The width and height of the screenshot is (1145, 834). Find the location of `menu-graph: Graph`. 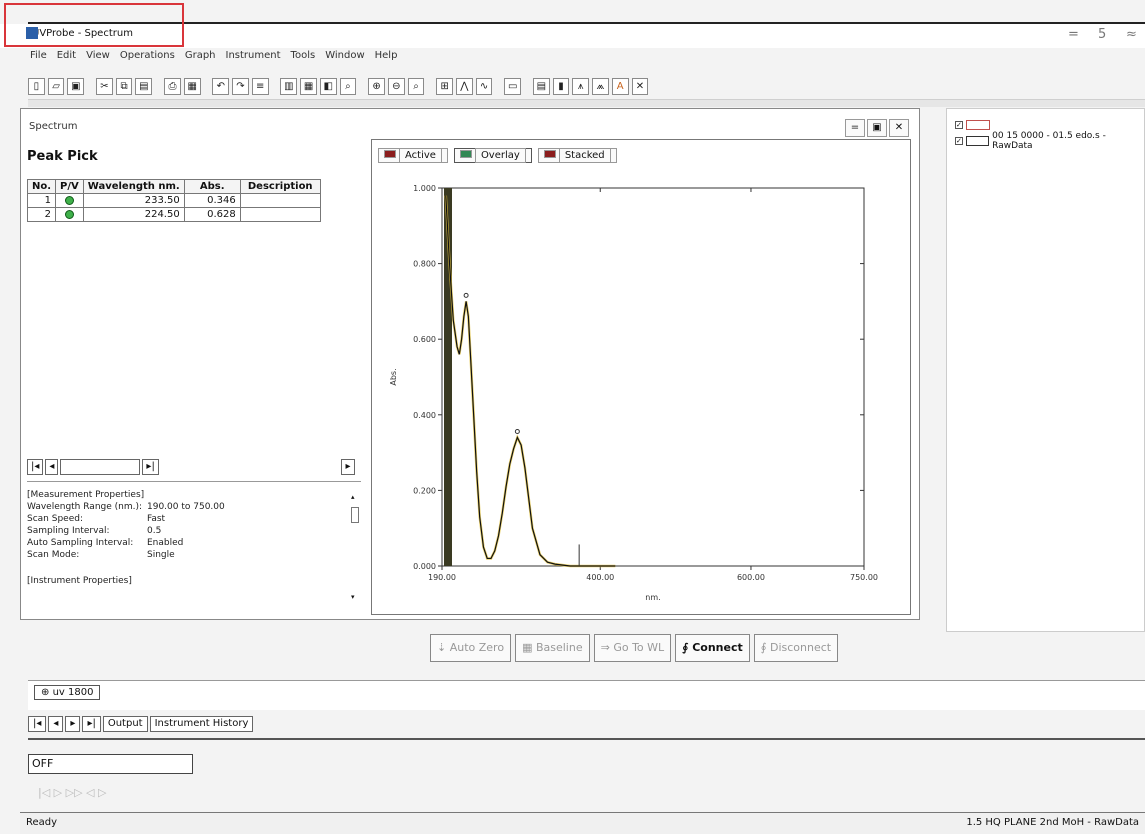

menu-graph: Graph is located at coordinates (200, 58).